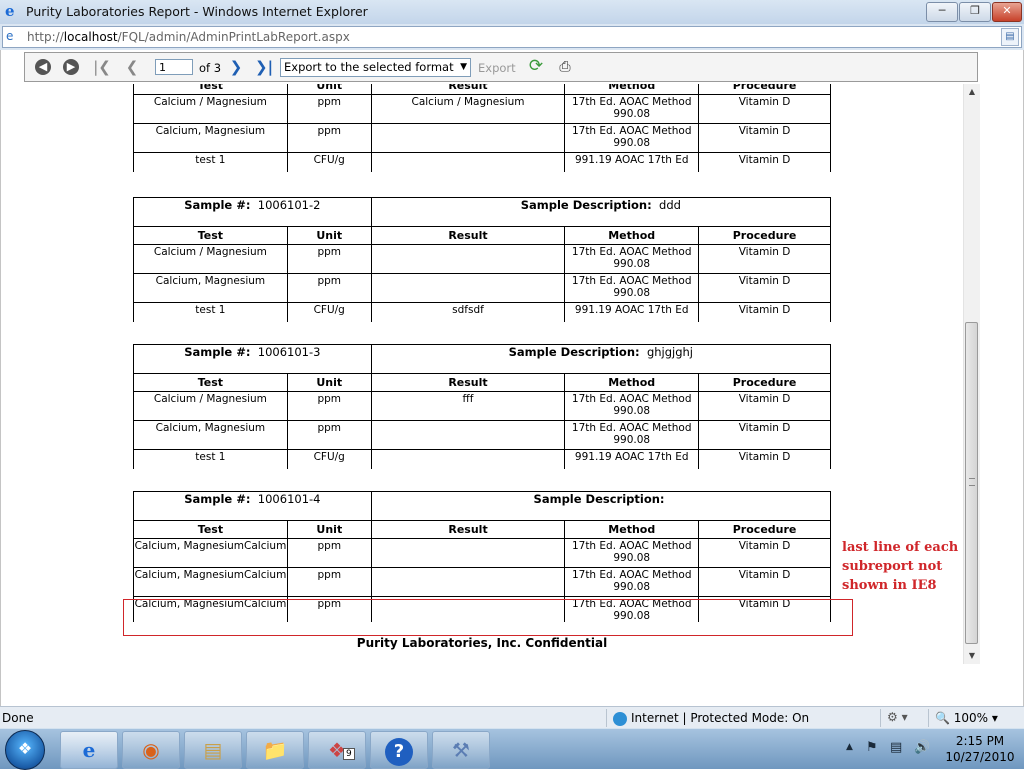 The height and width of the screenshot is (770, 1024). What do you see at coordinates (89, 750) in the screenshot?
I see `taskbar-ie-icon: e` at bounding box center [89, 750].